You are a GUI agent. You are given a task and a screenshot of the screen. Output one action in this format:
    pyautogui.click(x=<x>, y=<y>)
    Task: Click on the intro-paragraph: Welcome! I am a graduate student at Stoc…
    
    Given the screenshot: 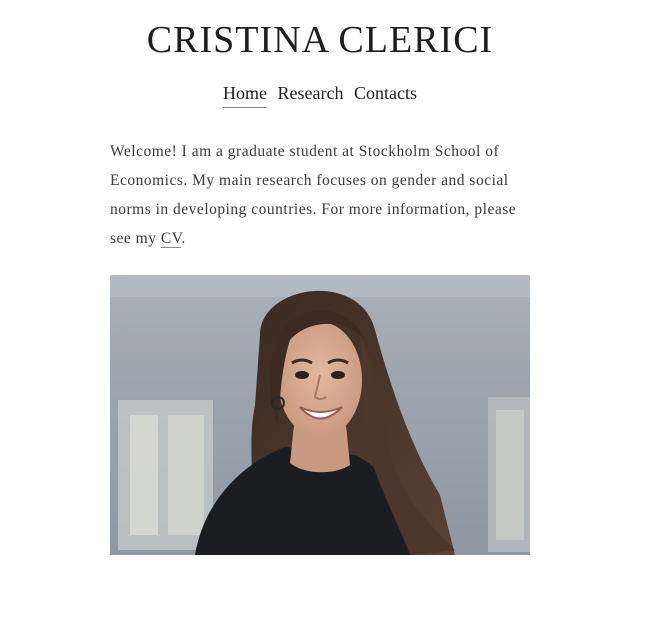 What is the action you would take?
    pyautogui.click(x=325, y=195)
    